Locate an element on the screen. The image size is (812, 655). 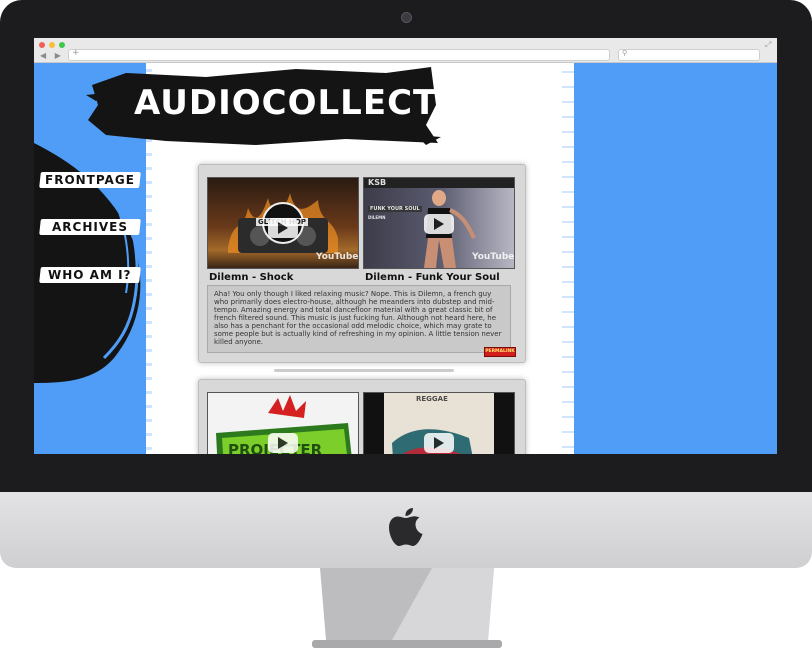
video-thumbnail-shock: GLITCH HOP YouTube is located at coordinates (283, 223).